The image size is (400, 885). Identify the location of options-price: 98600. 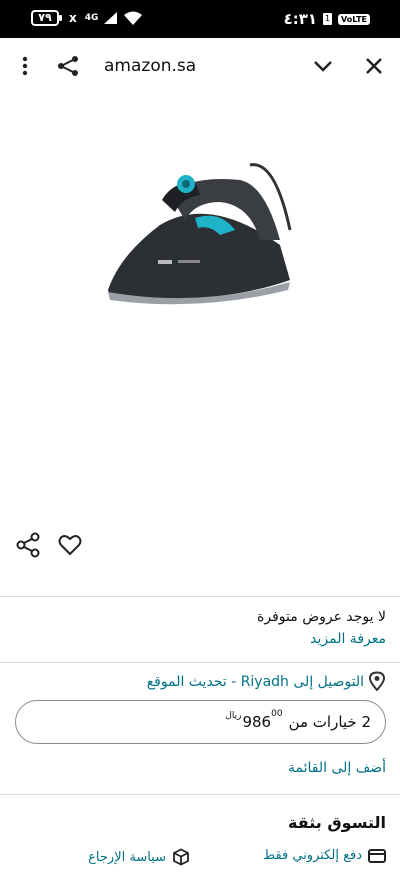
(262, 720).